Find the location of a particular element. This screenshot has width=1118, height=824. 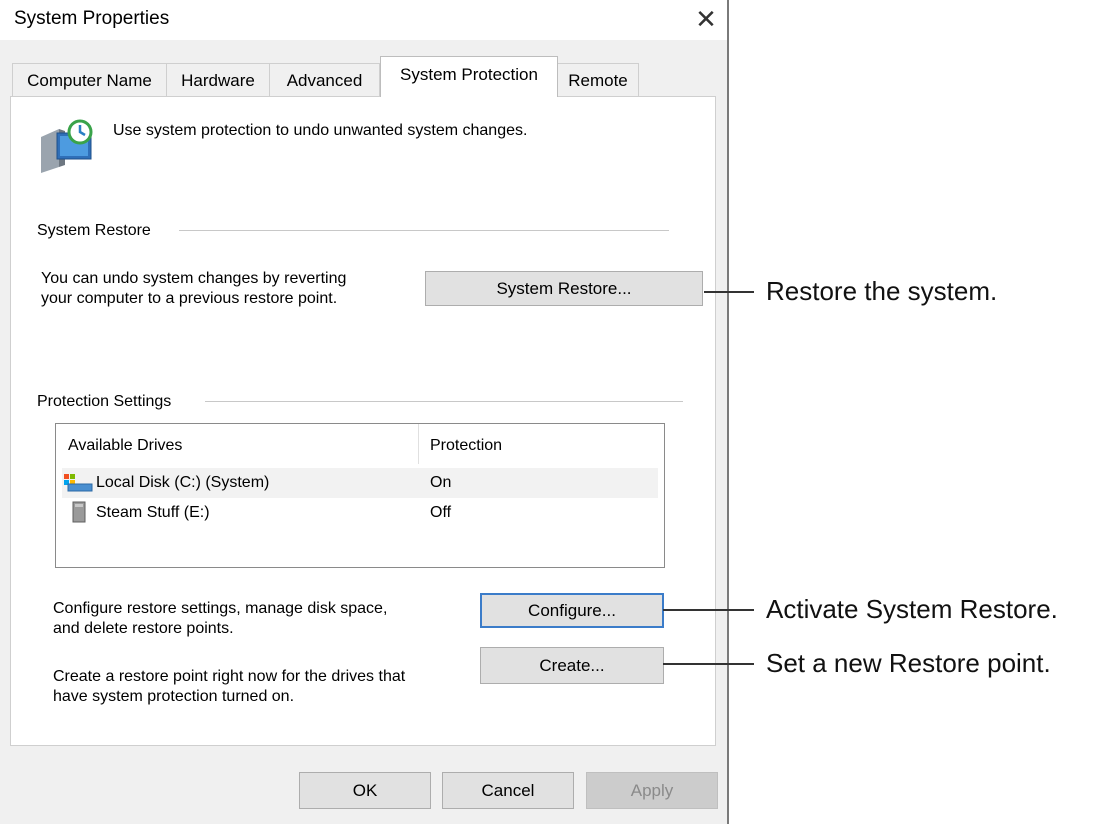

drive-protection-status: Off is located at coordinates (441, 512).